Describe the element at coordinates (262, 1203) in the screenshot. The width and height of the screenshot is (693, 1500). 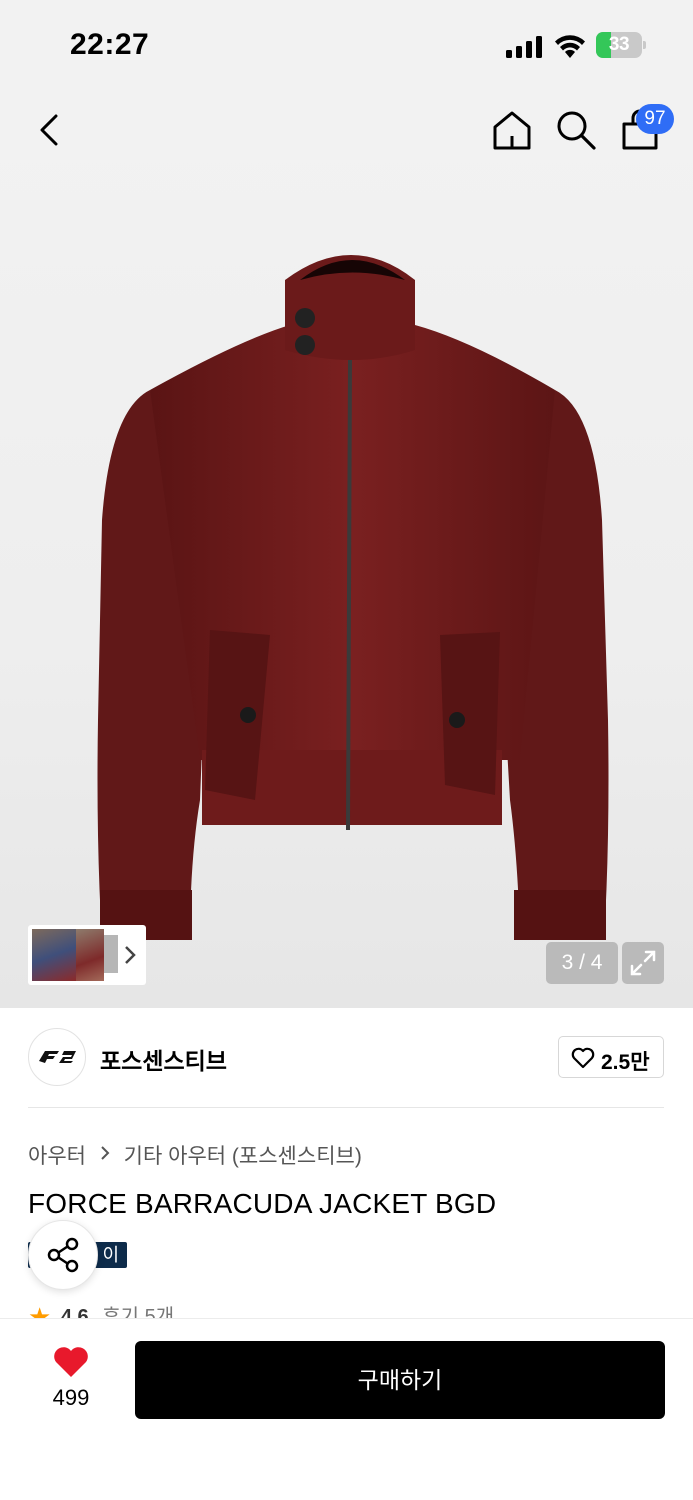
I see `product-title: FORCE BARRACUDA JACKET BGD` at that location.